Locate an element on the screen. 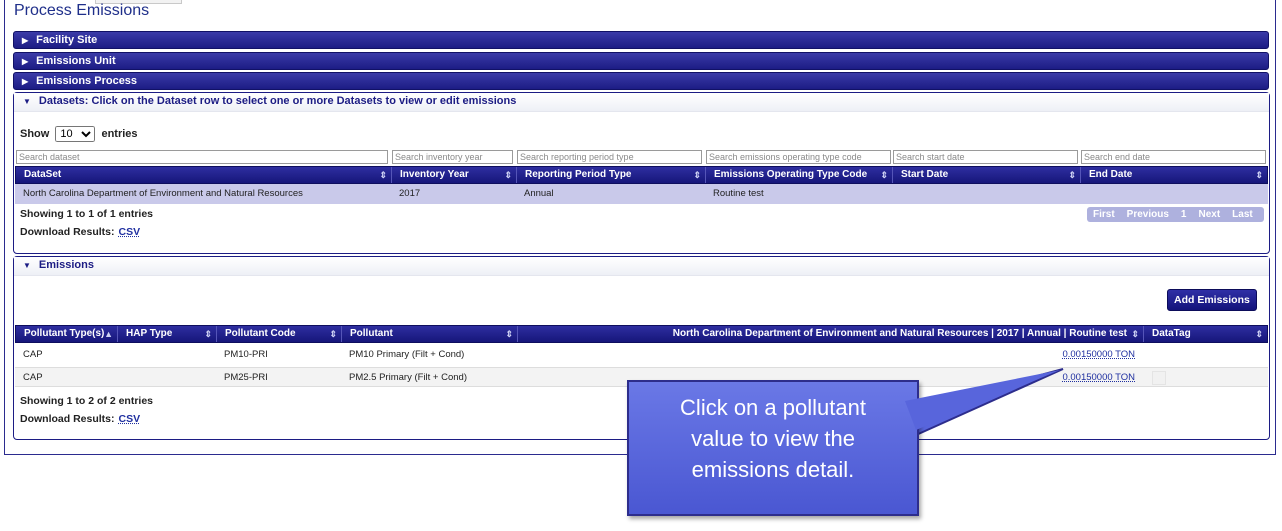 The image size is (1282, 531). callout-line: Click on a pollutant is located at coordinates (773, 407).